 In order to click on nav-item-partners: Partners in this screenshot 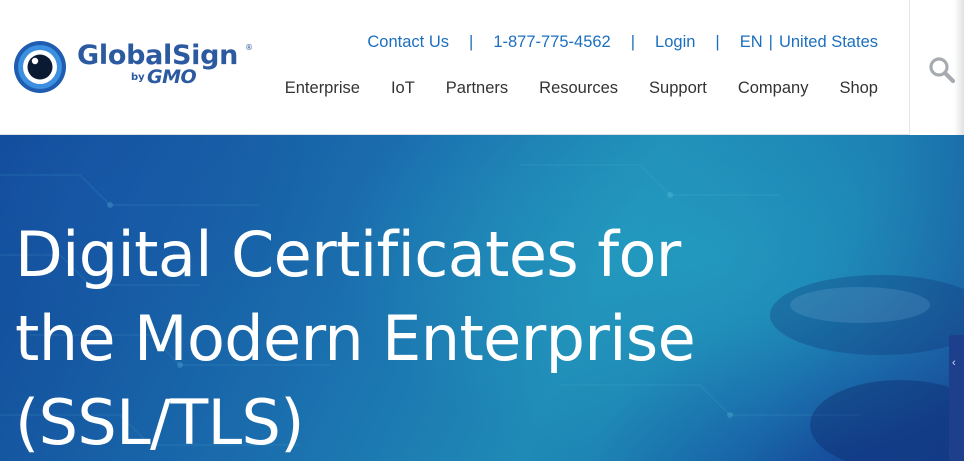, I will do `click(477, 88)`.